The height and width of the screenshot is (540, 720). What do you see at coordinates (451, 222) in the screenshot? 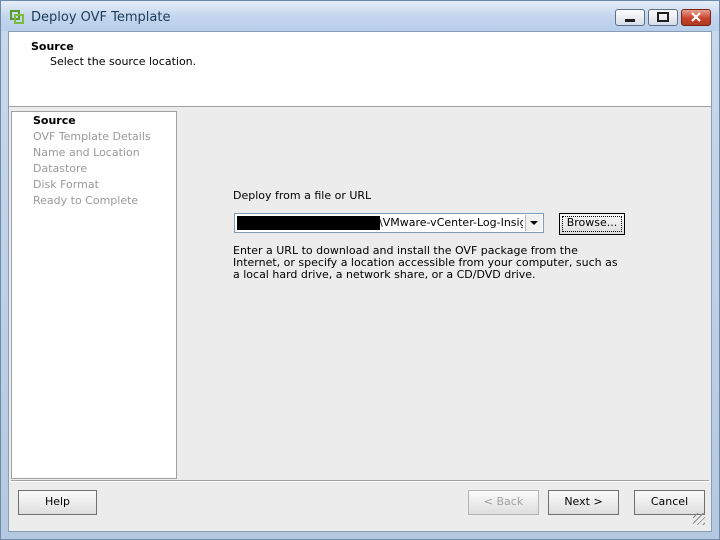
I see `source-url-value: \VMware-vCenter-Log-Insight-` at bounding box center [451, 222].